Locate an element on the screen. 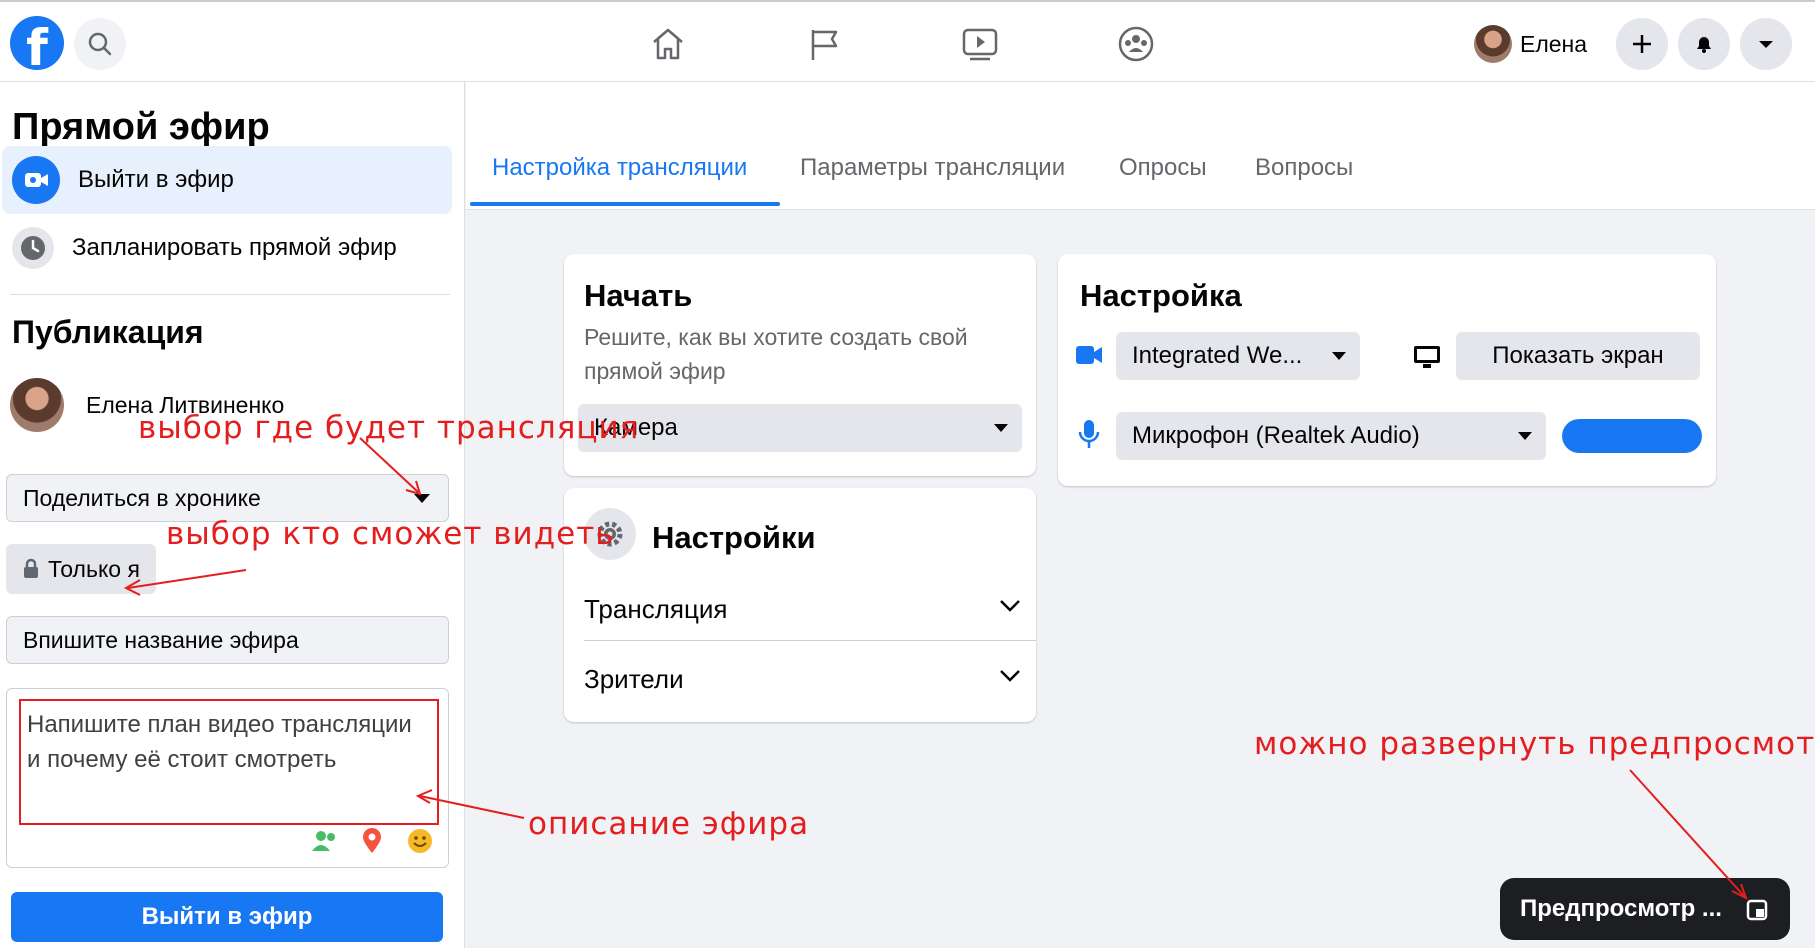  profile-name: Елена is located at coordinates (1554, 43).